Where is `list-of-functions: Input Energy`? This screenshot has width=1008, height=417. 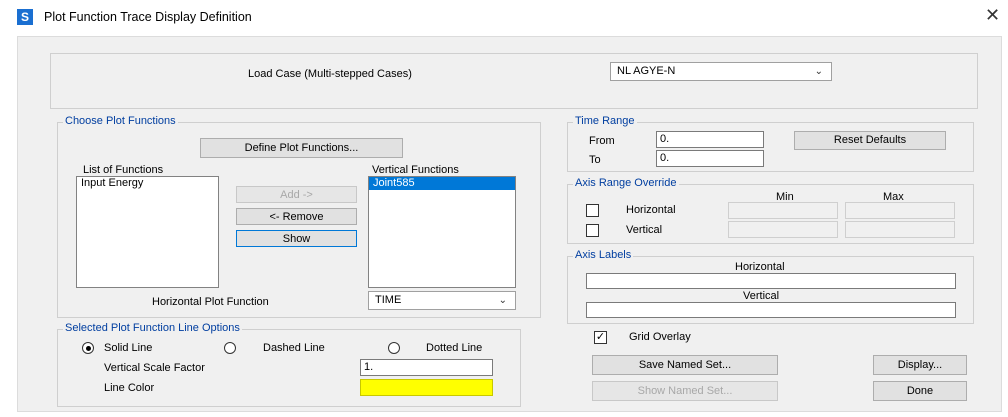 list-of-functions: Input Energy is located at coordinates (147, 232).